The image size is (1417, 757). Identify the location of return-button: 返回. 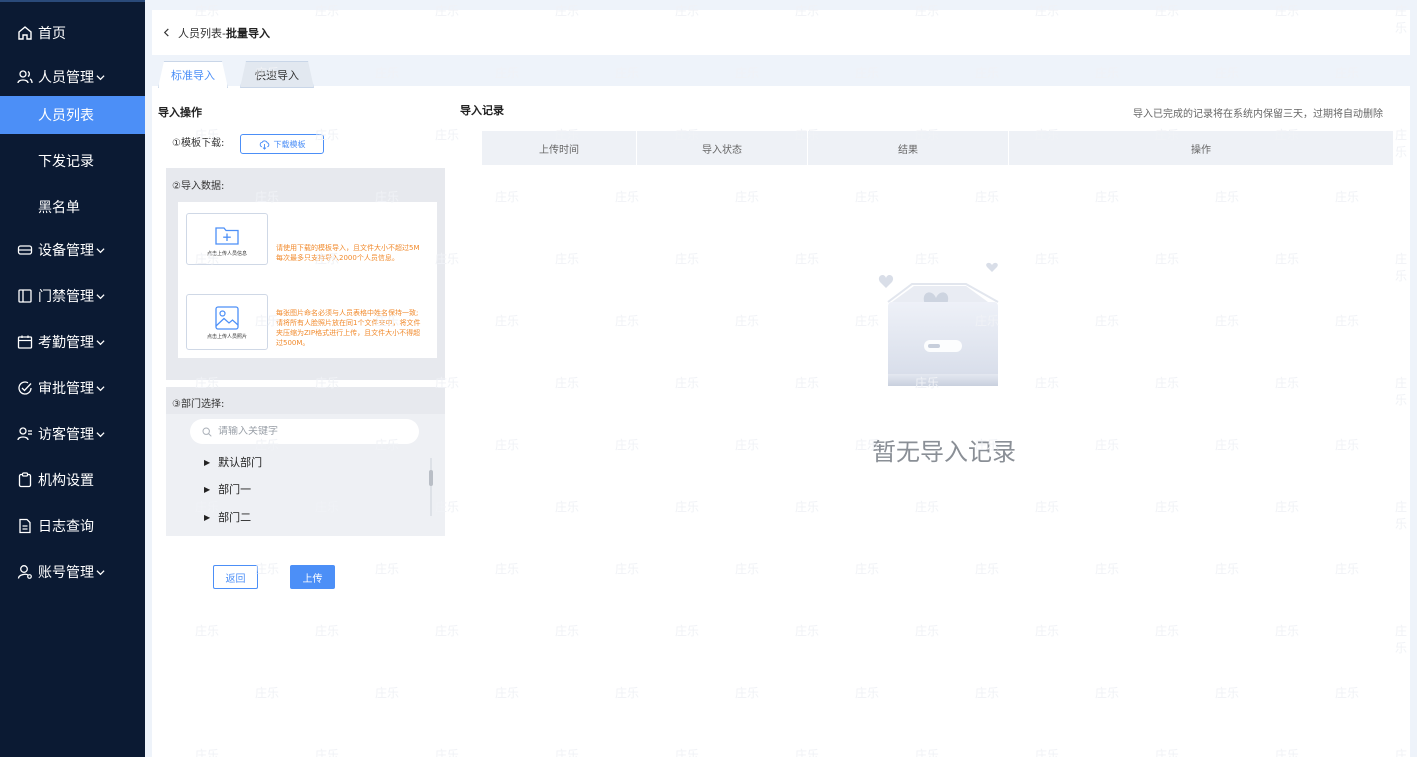
(235, 577).